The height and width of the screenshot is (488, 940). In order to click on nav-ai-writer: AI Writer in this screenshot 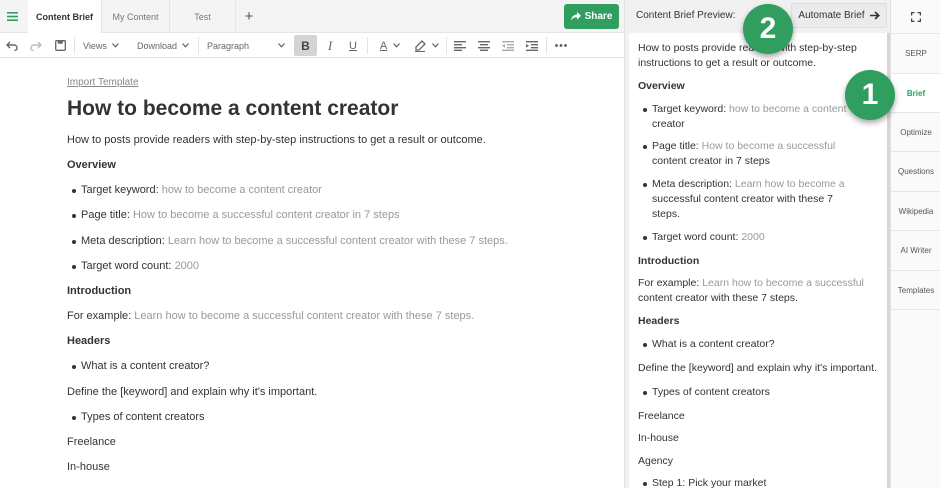, I will do `click(915, 250)`.